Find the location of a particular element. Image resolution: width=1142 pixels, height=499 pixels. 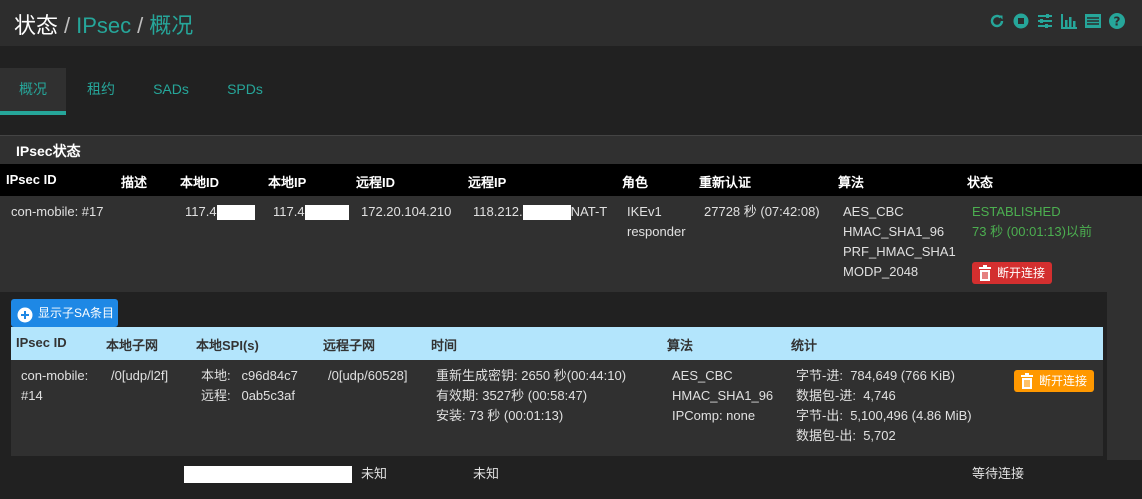

spi-remote-label: 远程: is located at coordinates (216, 395).